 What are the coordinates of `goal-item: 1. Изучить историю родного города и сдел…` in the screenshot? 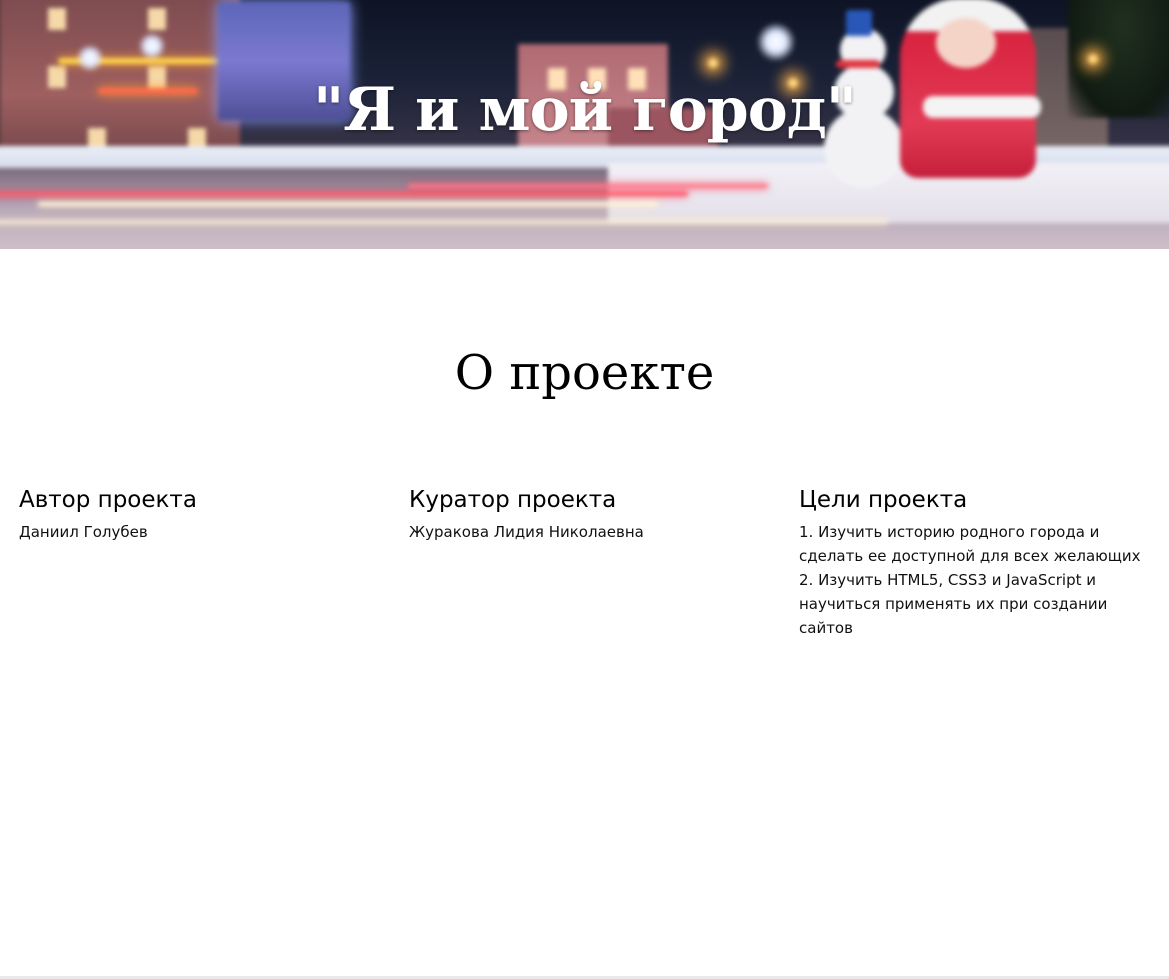 It's located at (970, 544).